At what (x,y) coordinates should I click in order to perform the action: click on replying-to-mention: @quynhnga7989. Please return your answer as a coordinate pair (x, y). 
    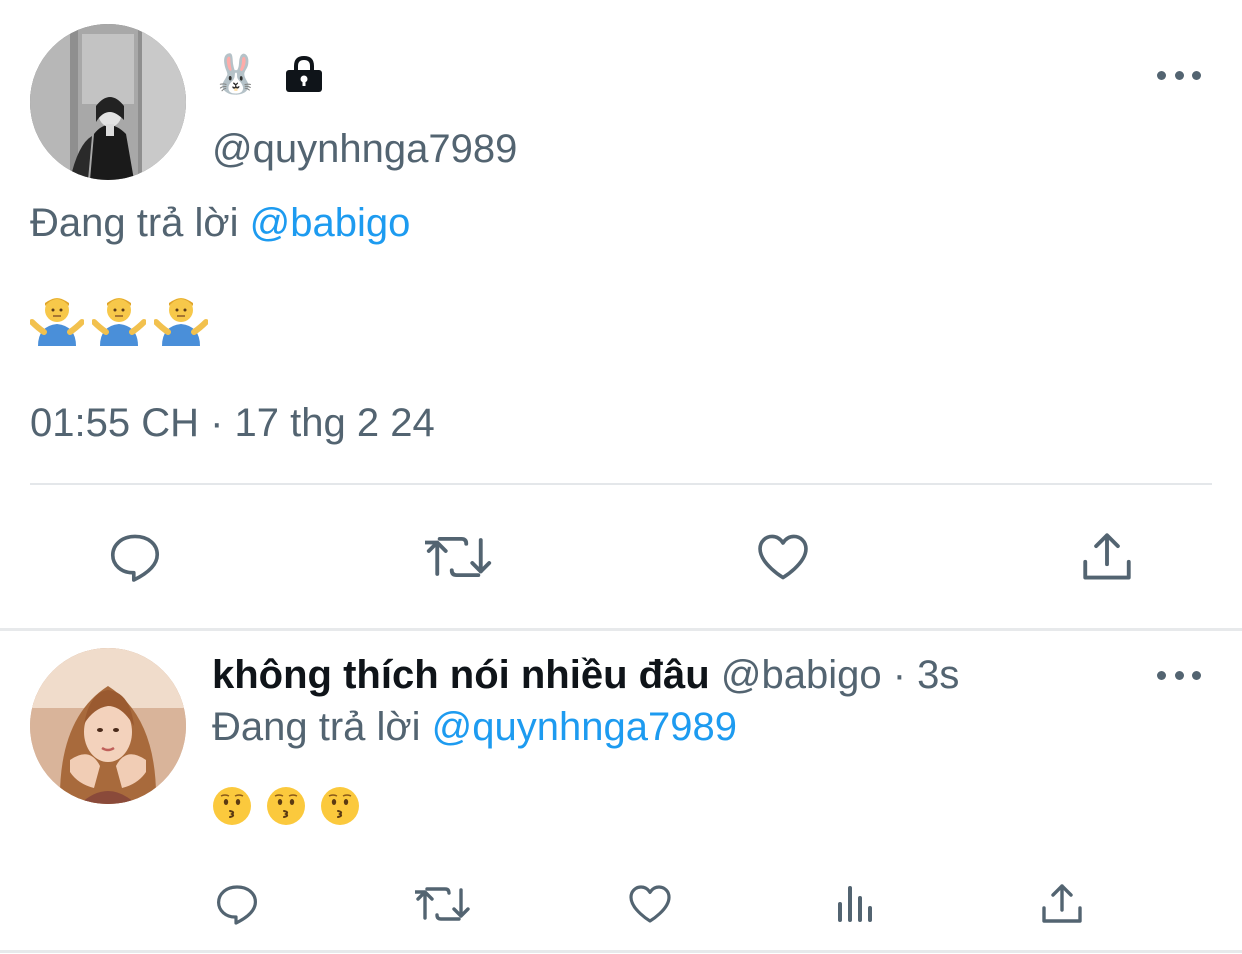
    Looking at the image, I should click on (584, 727).